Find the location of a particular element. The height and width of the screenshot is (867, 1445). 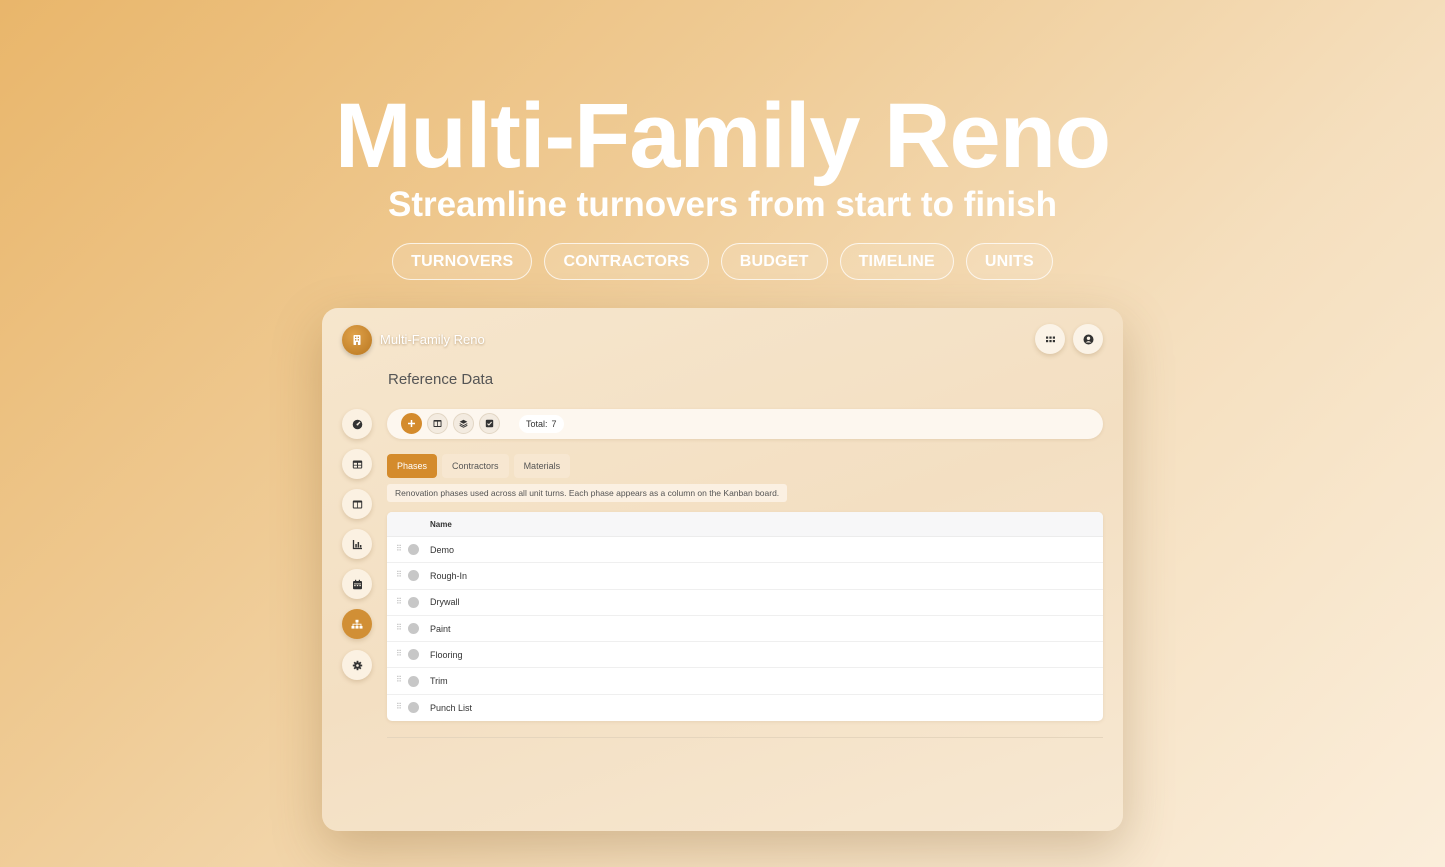

tab-phases: Phases is located at coordinates (412, 466).